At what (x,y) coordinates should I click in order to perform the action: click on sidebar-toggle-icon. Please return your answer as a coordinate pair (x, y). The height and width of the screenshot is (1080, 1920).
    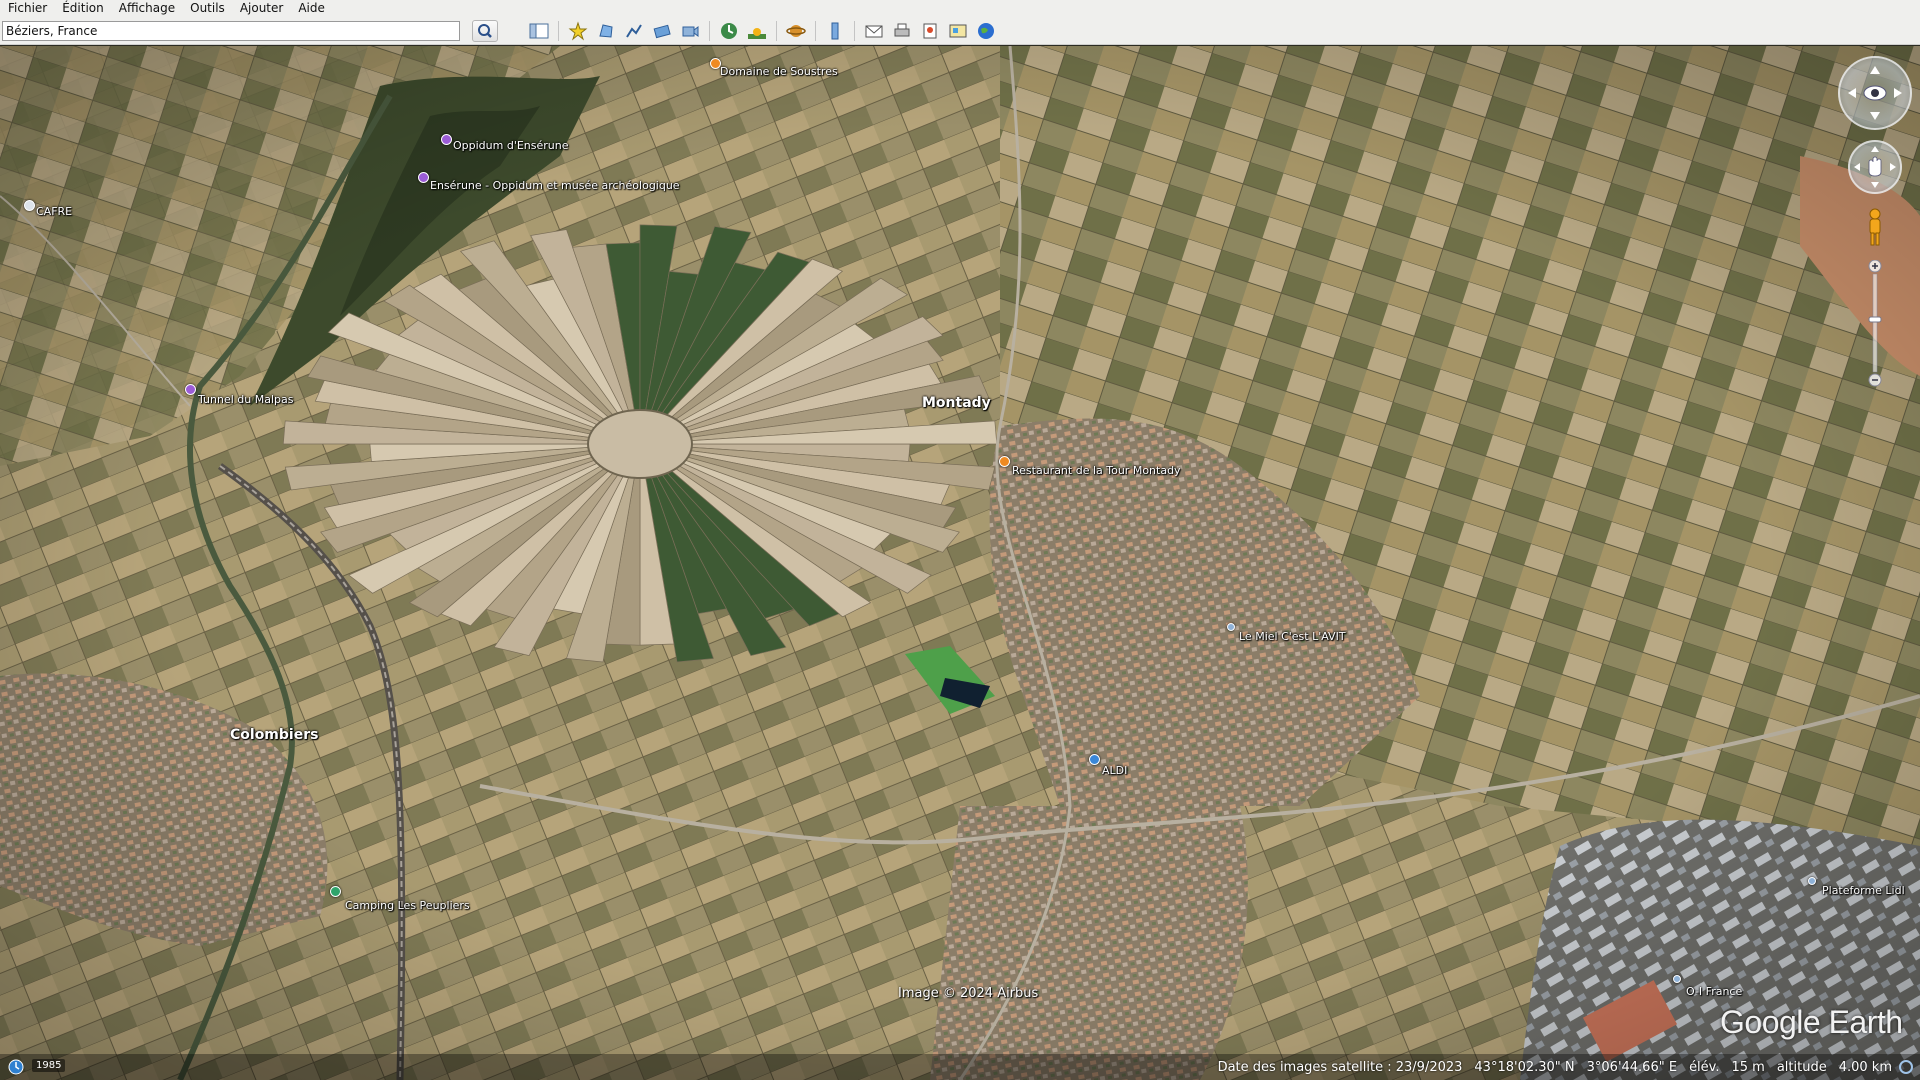
    Looking at the image, I should click on (539, 31).